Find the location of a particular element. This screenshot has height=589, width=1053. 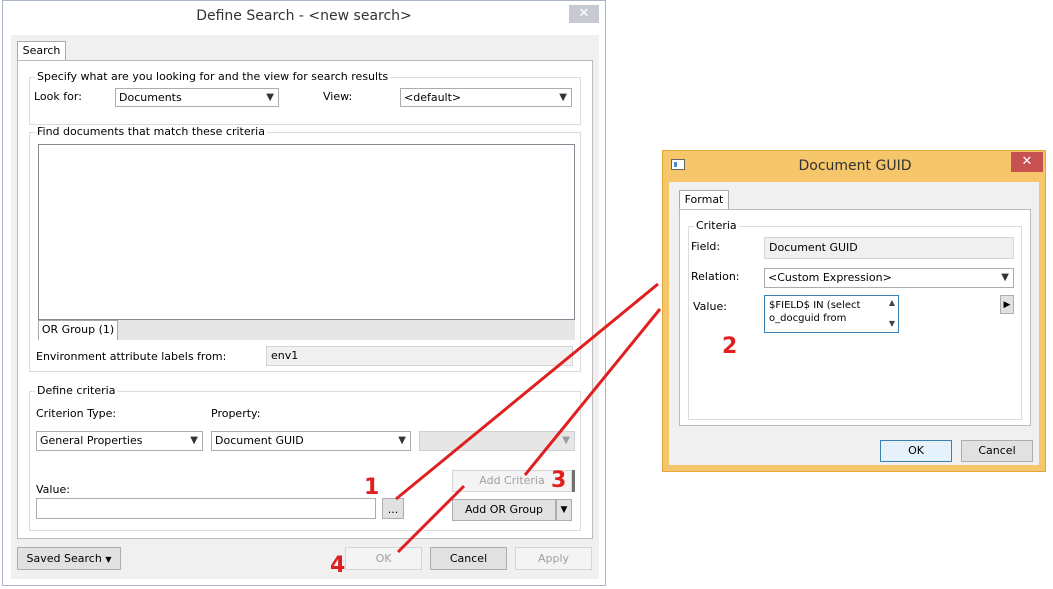

relation-select: <Custom Expression> ▼ is located at coordinates (889, 278).